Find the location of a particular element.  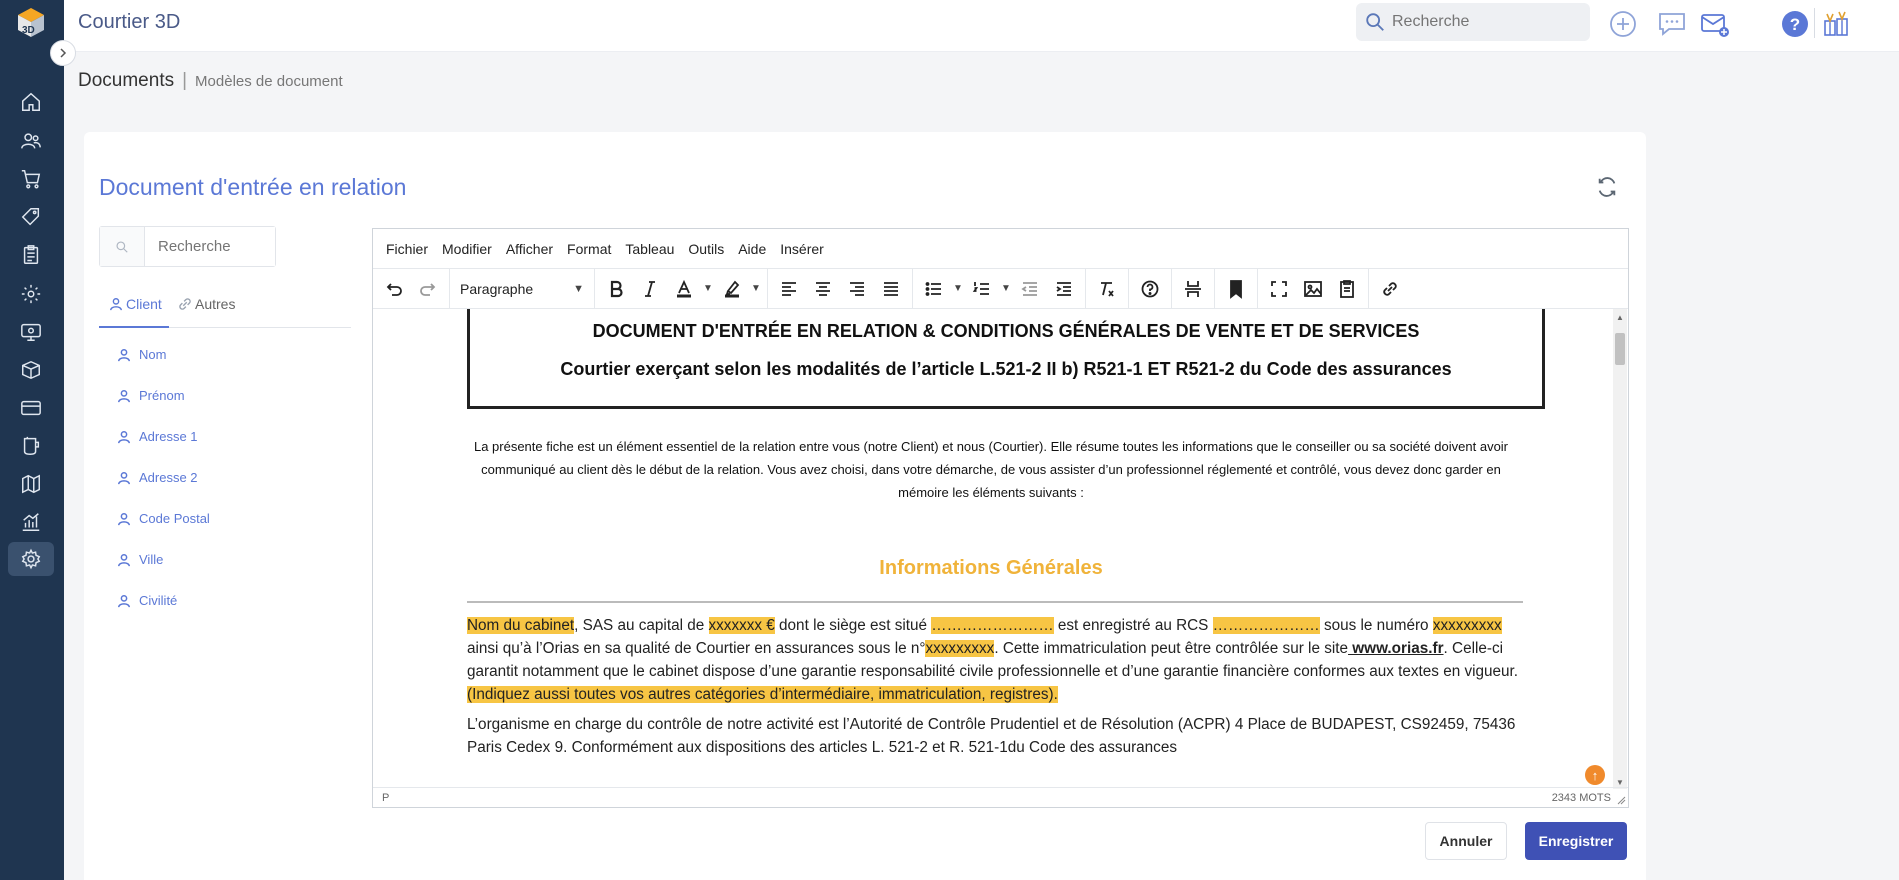

variable-item-adresse-2: Adresse 2 is located at coordinates (163, 477).